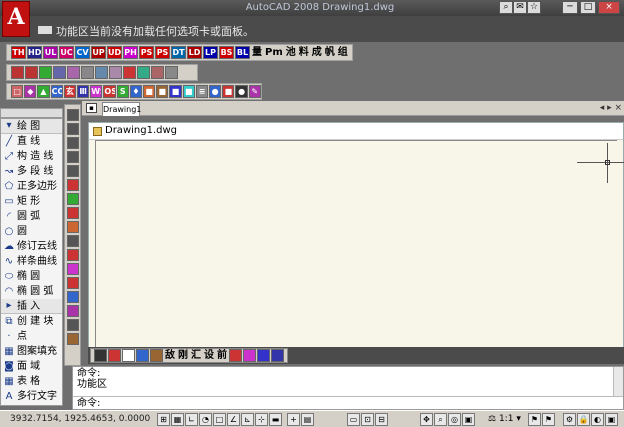 Image resolution: width=624 pixels, height=427 pixels. Describe the element at coordinates (210, 52) in the screenshot. I see `toolbar-button: LP` at that location.